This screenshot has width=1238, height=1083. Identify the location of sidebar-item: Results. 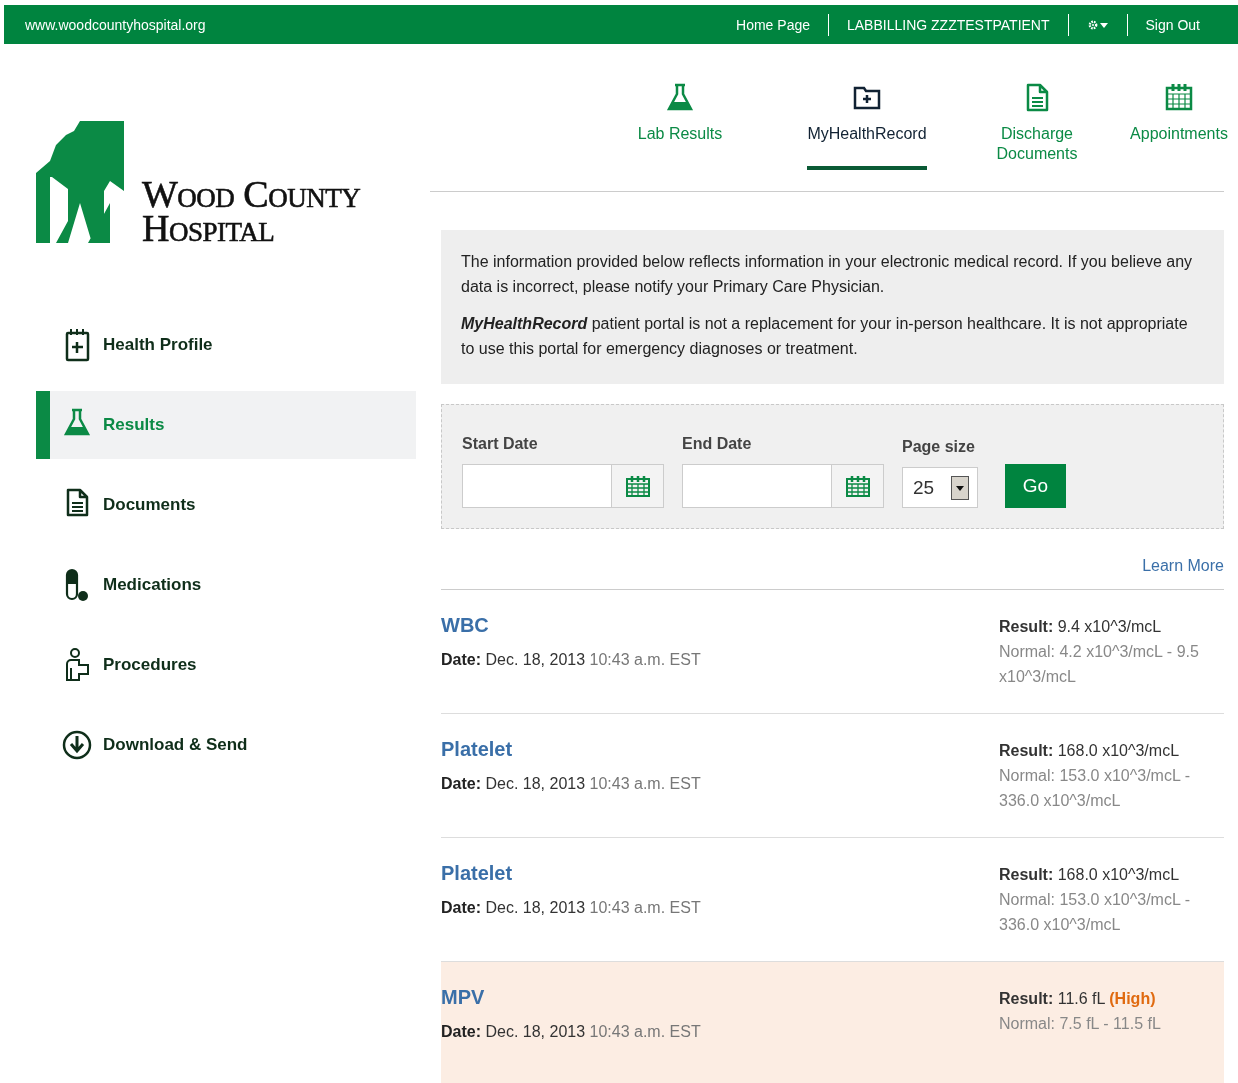
(226, 425).